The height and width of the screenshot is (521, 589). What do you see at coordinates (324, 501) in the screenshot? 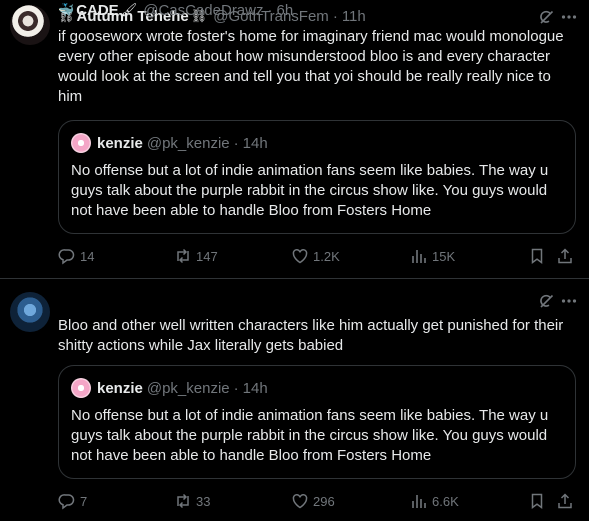
I see `like-count: 296` at bounding box center [324, 501].